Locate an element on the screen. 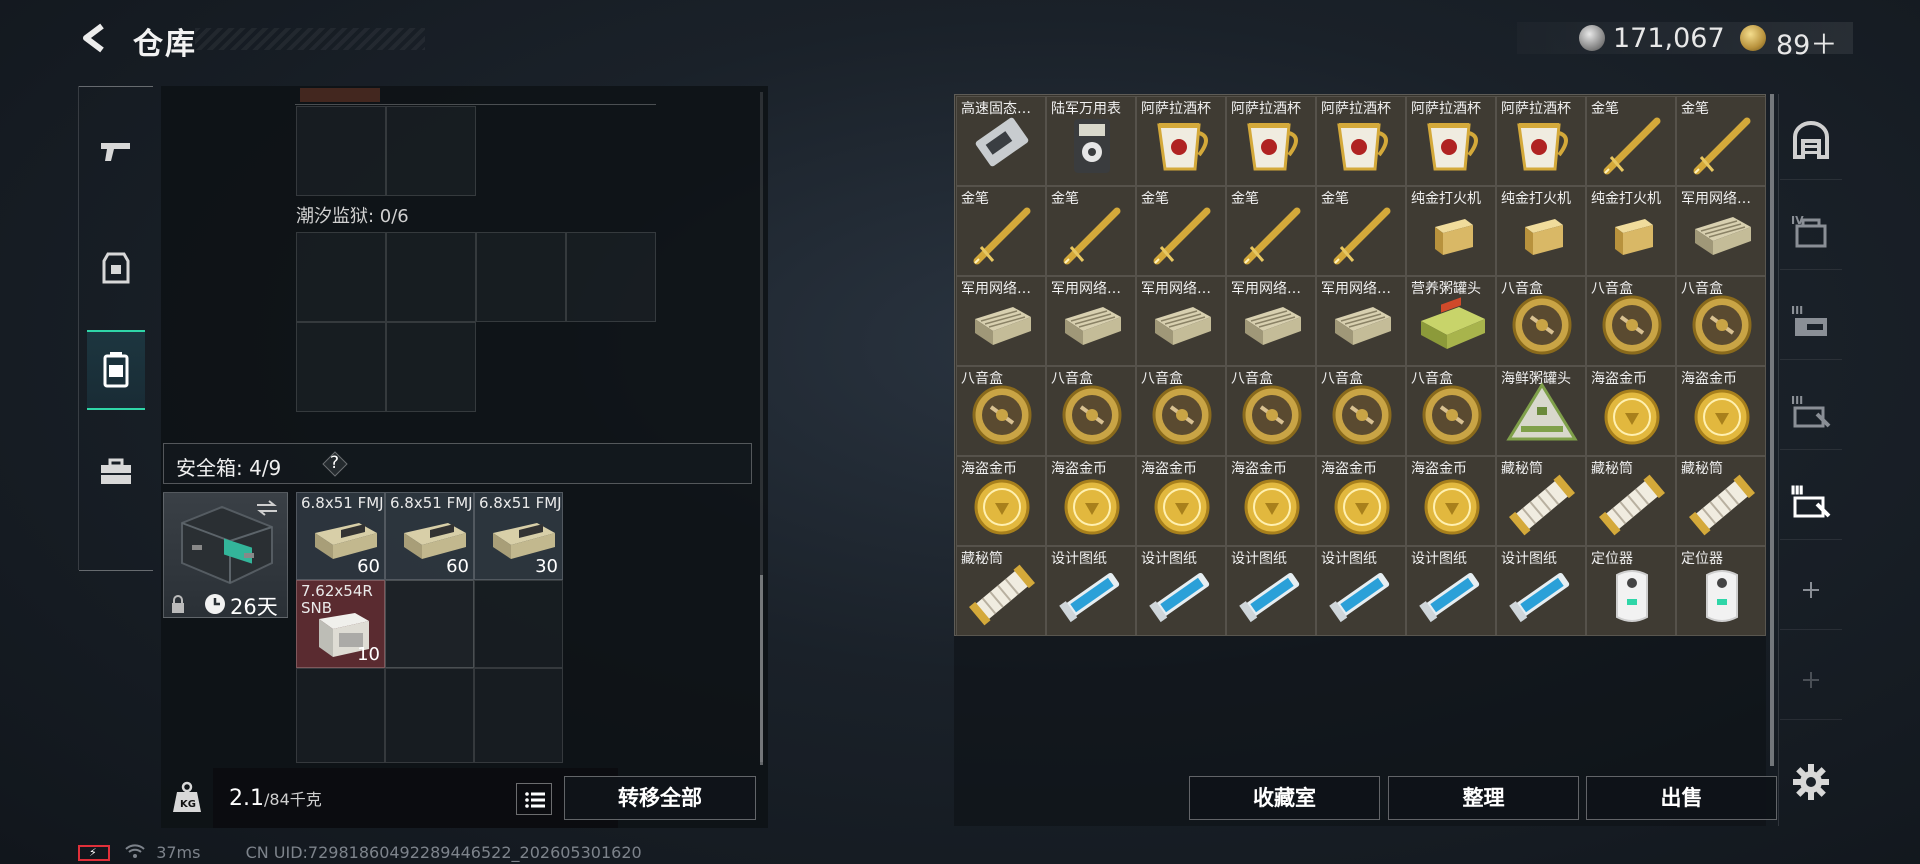 This screenshot has height=864, width=1920. list-view-button is located at coordinates (534, 799).